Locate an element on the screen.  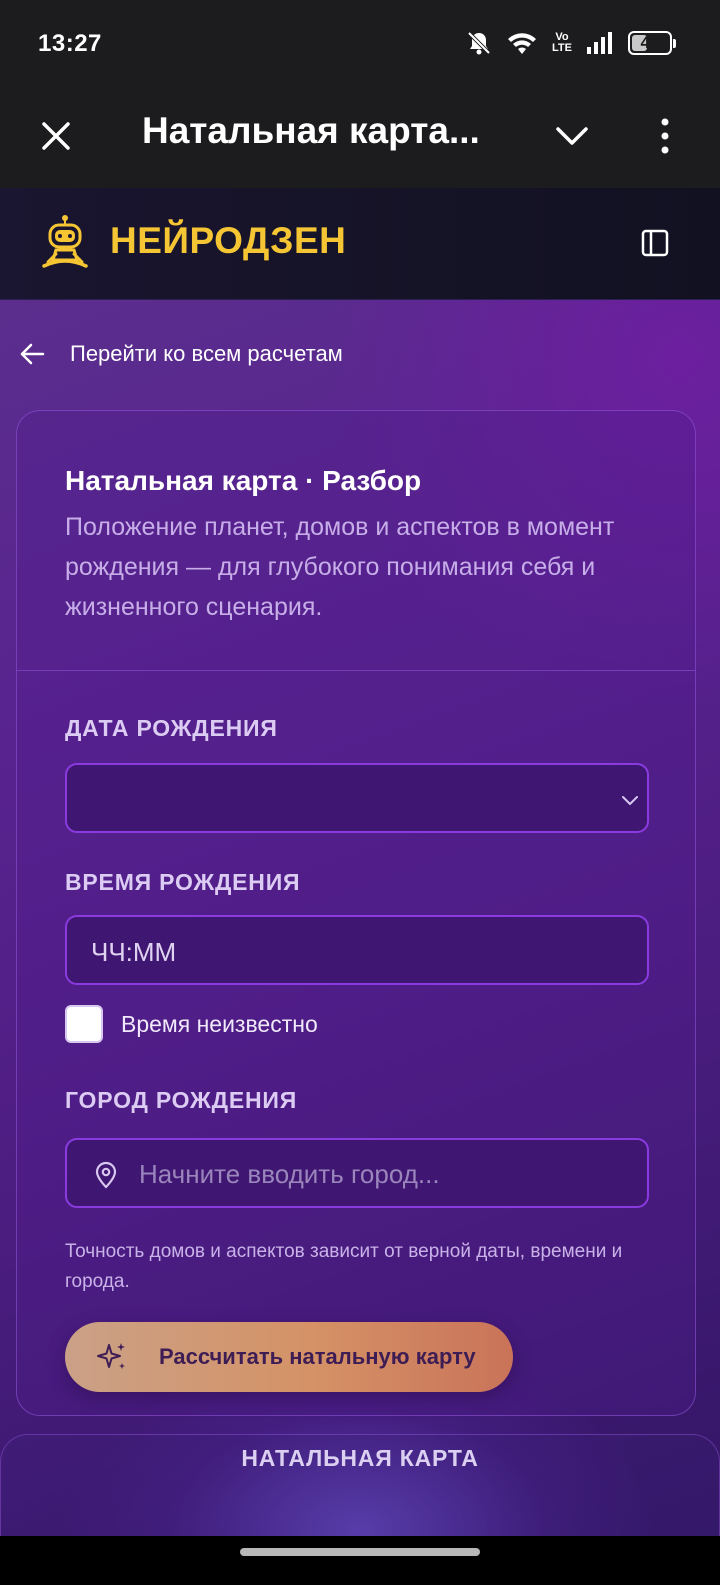
gesture-bar is located at coordinates (360, 1560).